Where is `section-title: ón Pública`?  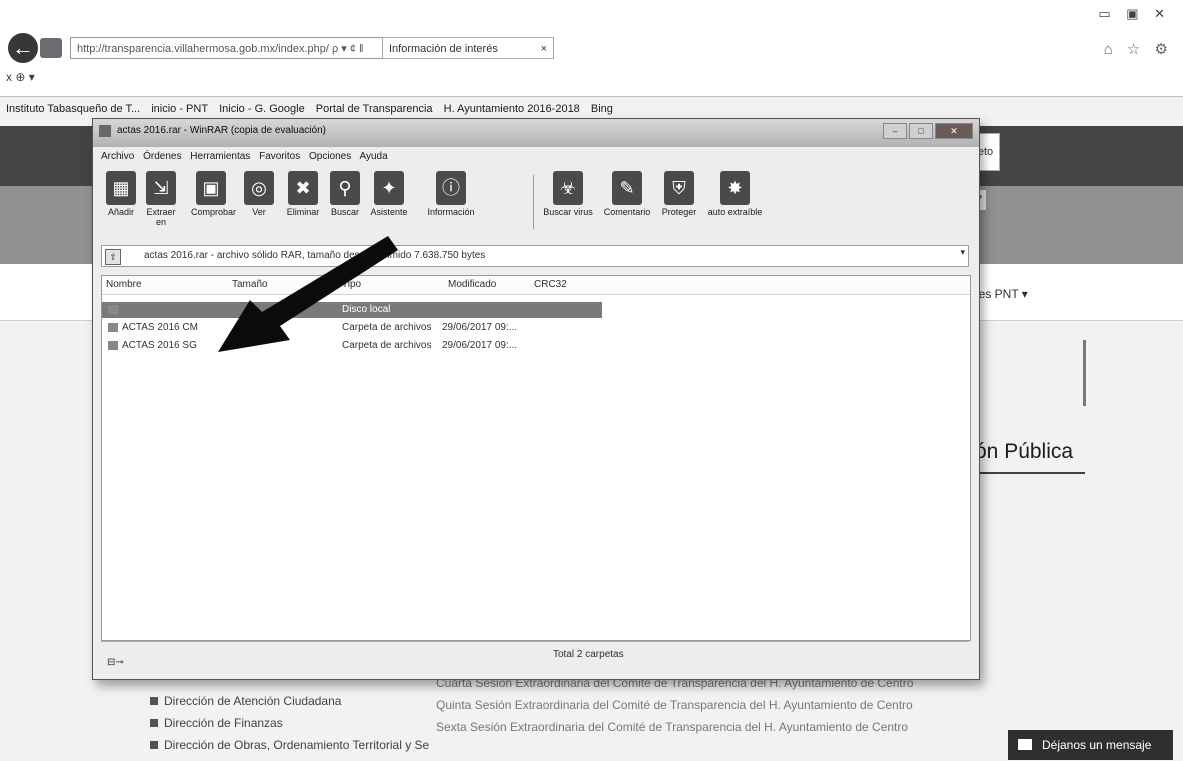
section-title: ón Pública is located at coordinates (1024, 451).